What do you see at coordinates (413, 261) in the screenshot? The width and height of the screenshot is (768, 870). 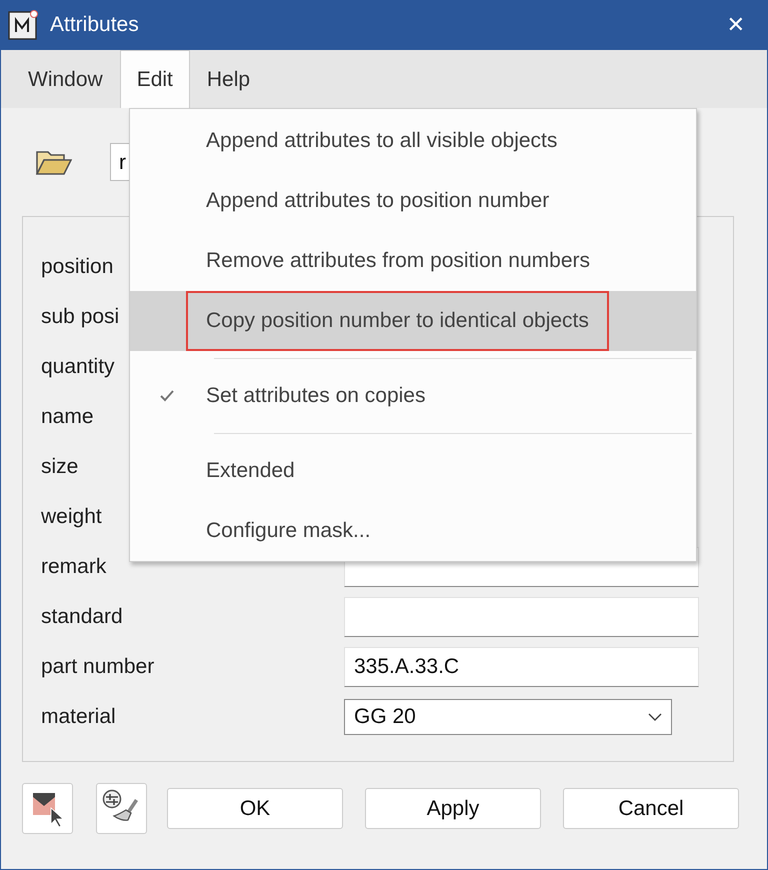 I see `menu-option: Remove attributes from position numbers` at bounding box center [413, 261].